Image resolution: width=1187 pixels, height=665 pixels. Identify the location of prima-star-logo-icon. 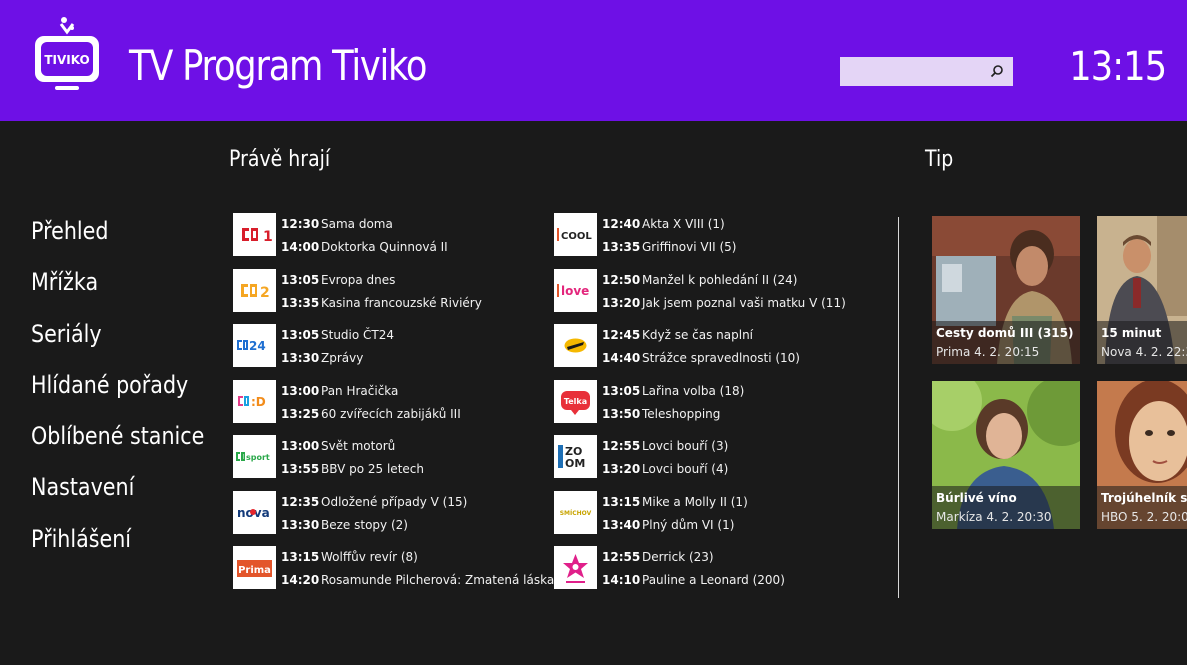
(575, 567).